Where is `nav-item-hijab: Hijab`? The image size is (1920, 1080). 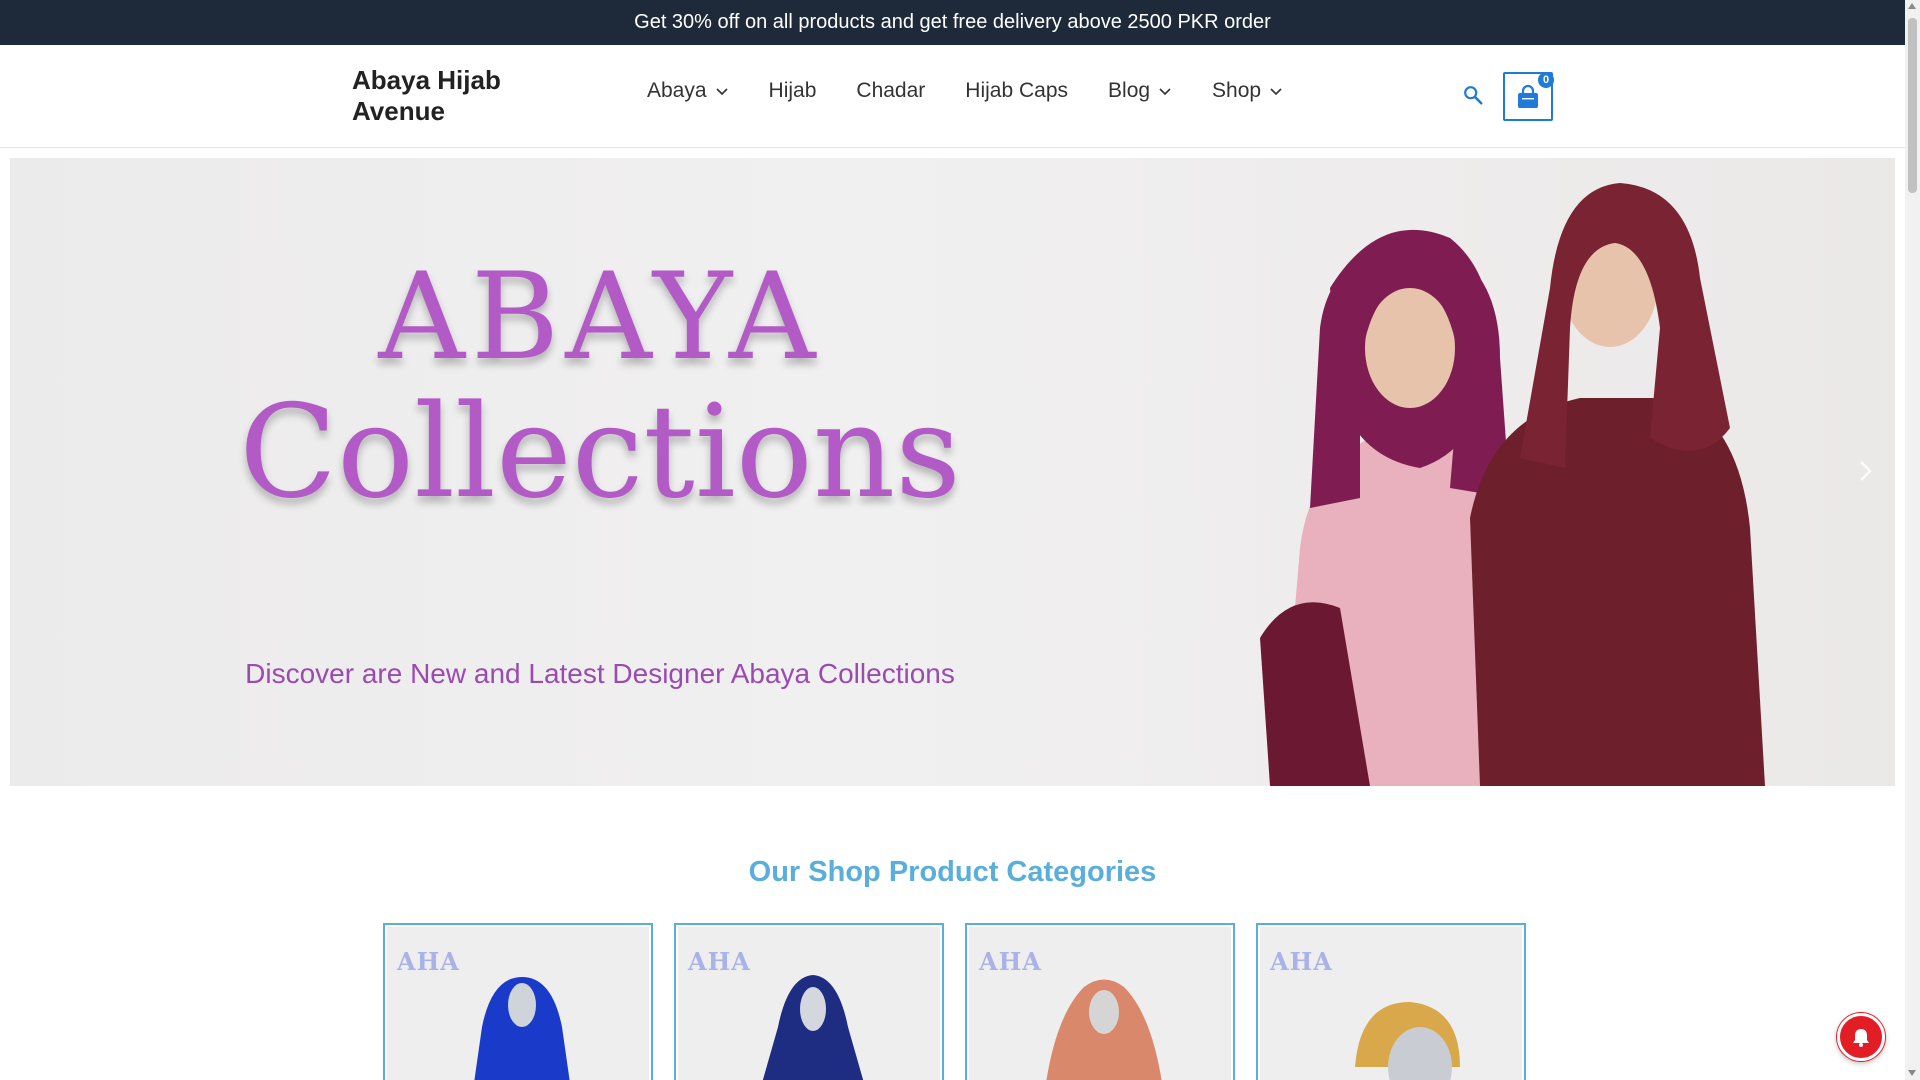 nav-item-hijab: Hijab is located at coordinates (793, 91).